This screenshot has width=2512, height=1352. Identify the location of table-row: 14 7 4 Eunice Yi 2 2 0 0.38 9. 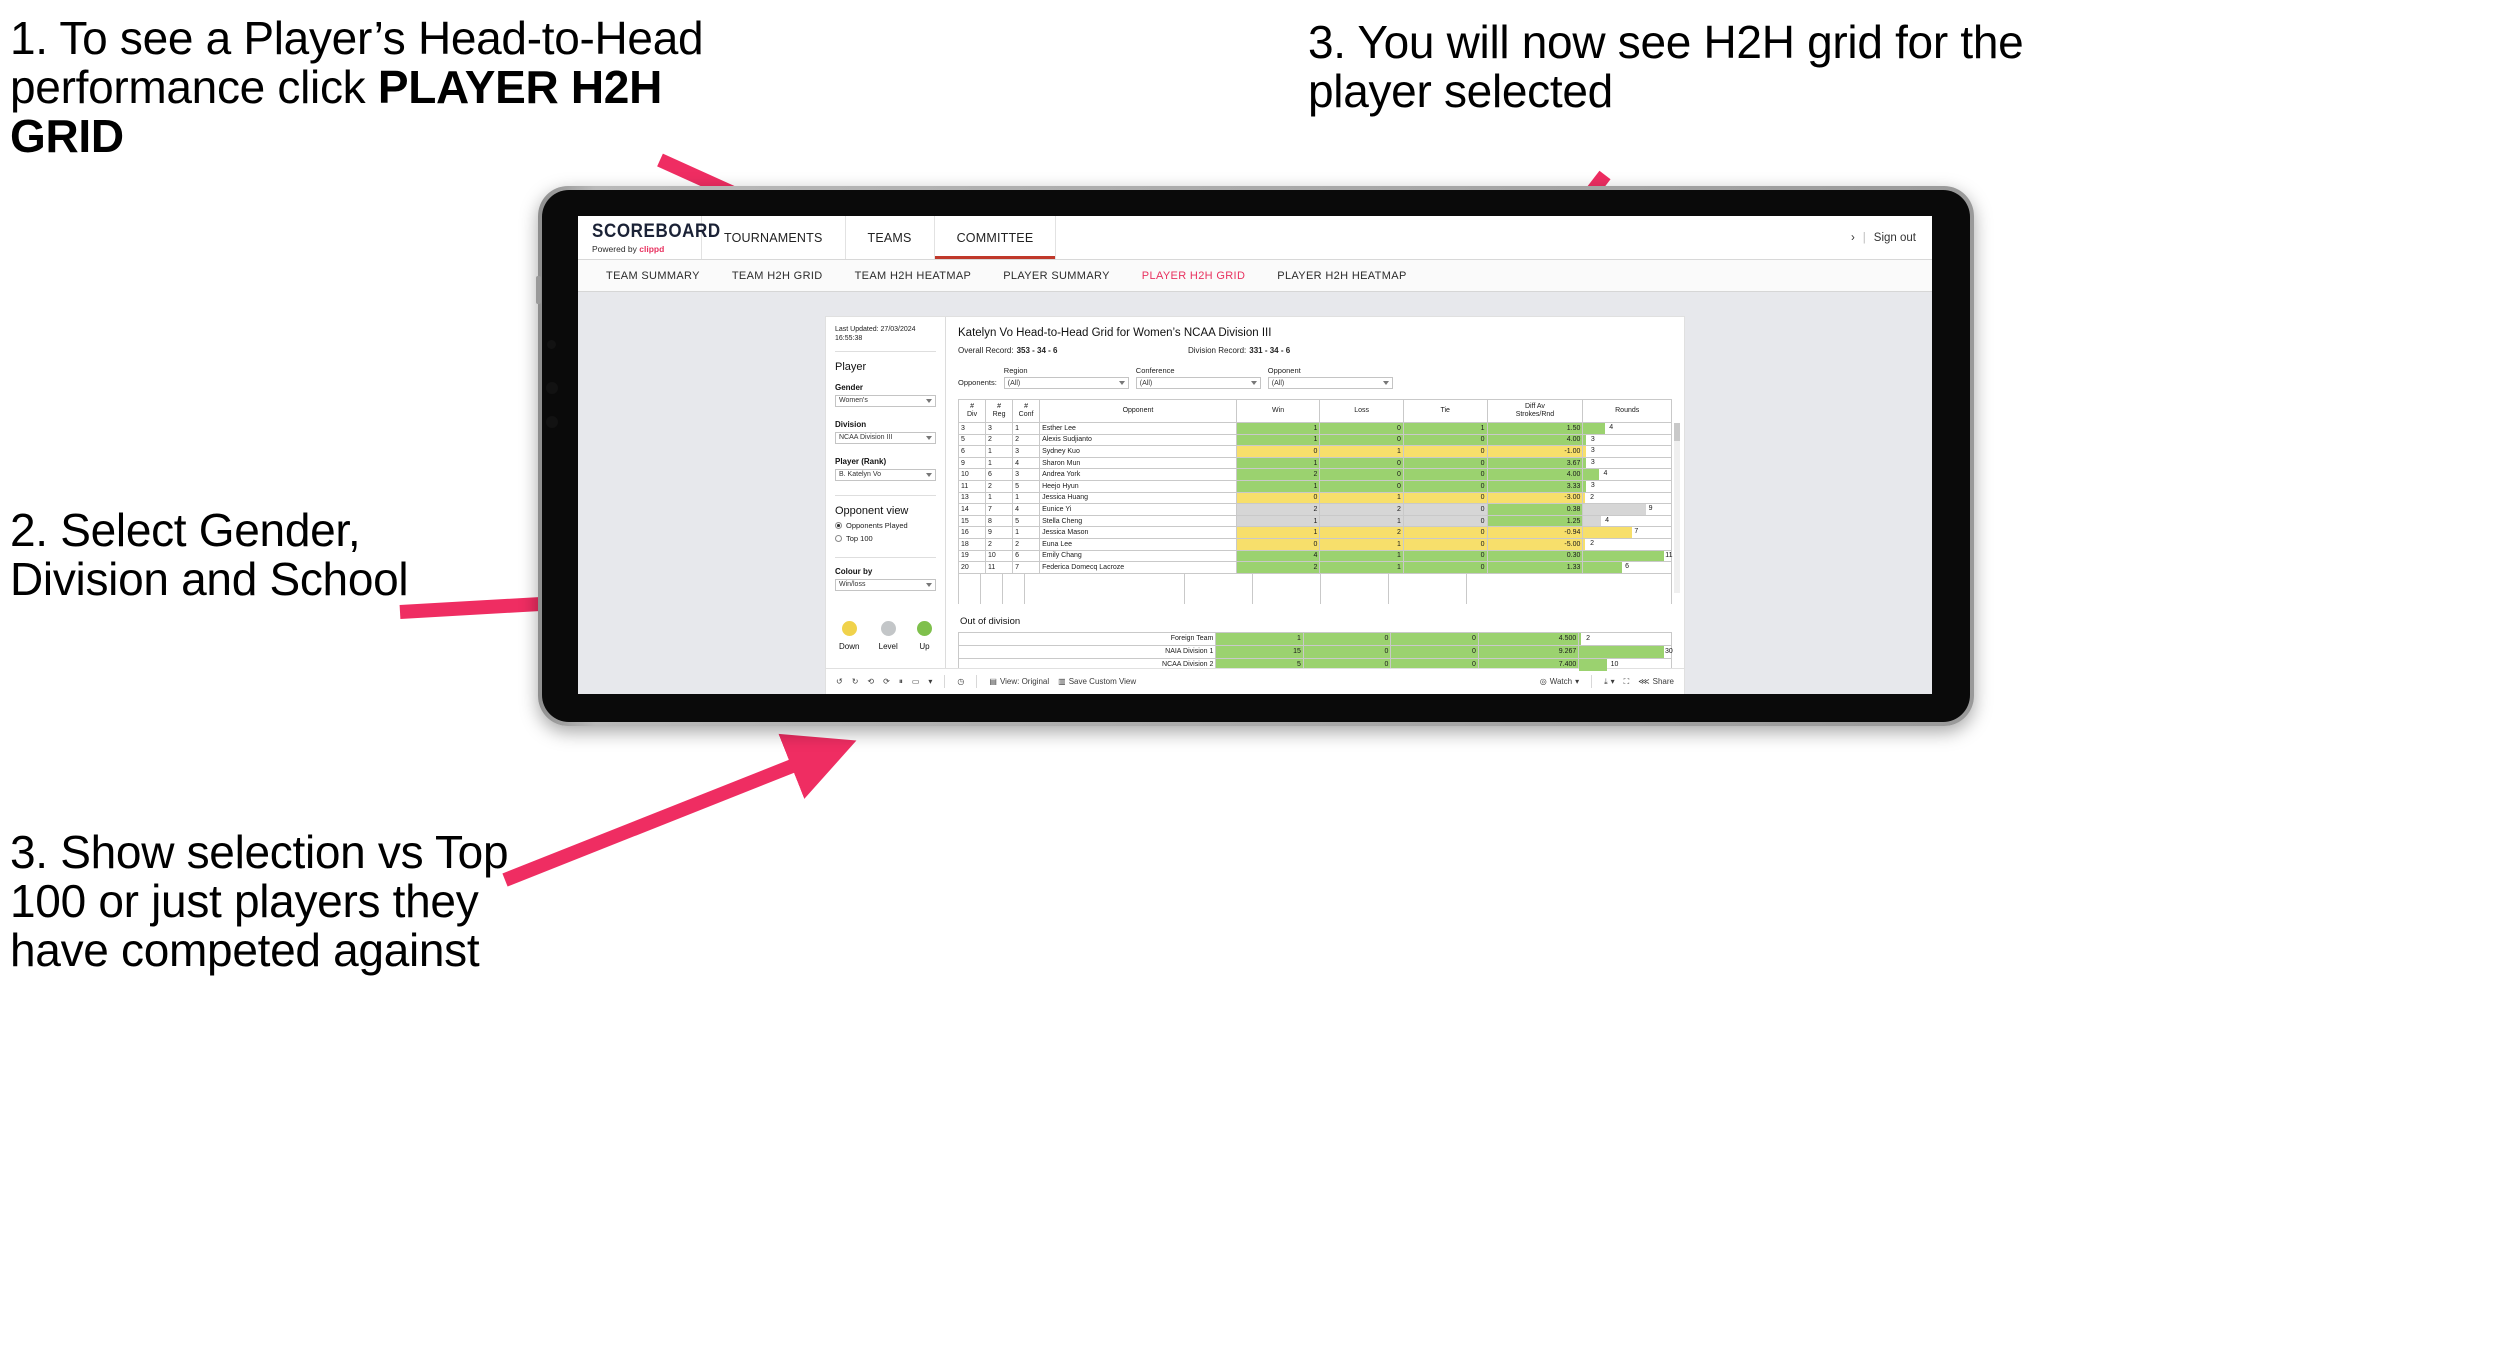
(1314, 509).